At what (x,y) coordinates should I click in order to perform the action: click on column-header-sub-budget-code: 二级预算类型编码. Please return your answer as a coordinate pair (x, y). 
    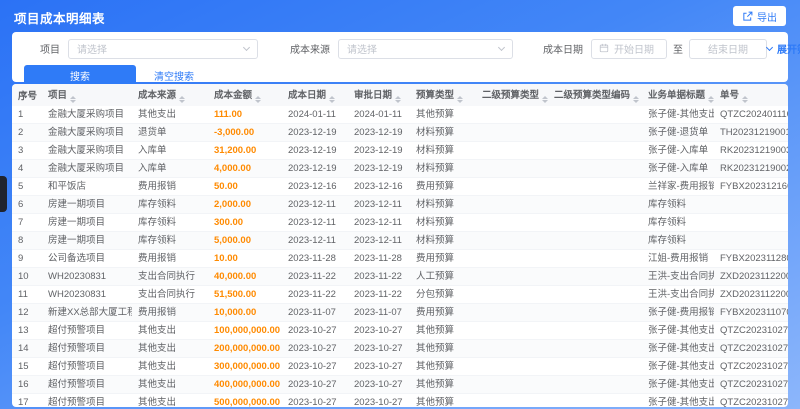
    Looking at the image, I should click on (595, 95).